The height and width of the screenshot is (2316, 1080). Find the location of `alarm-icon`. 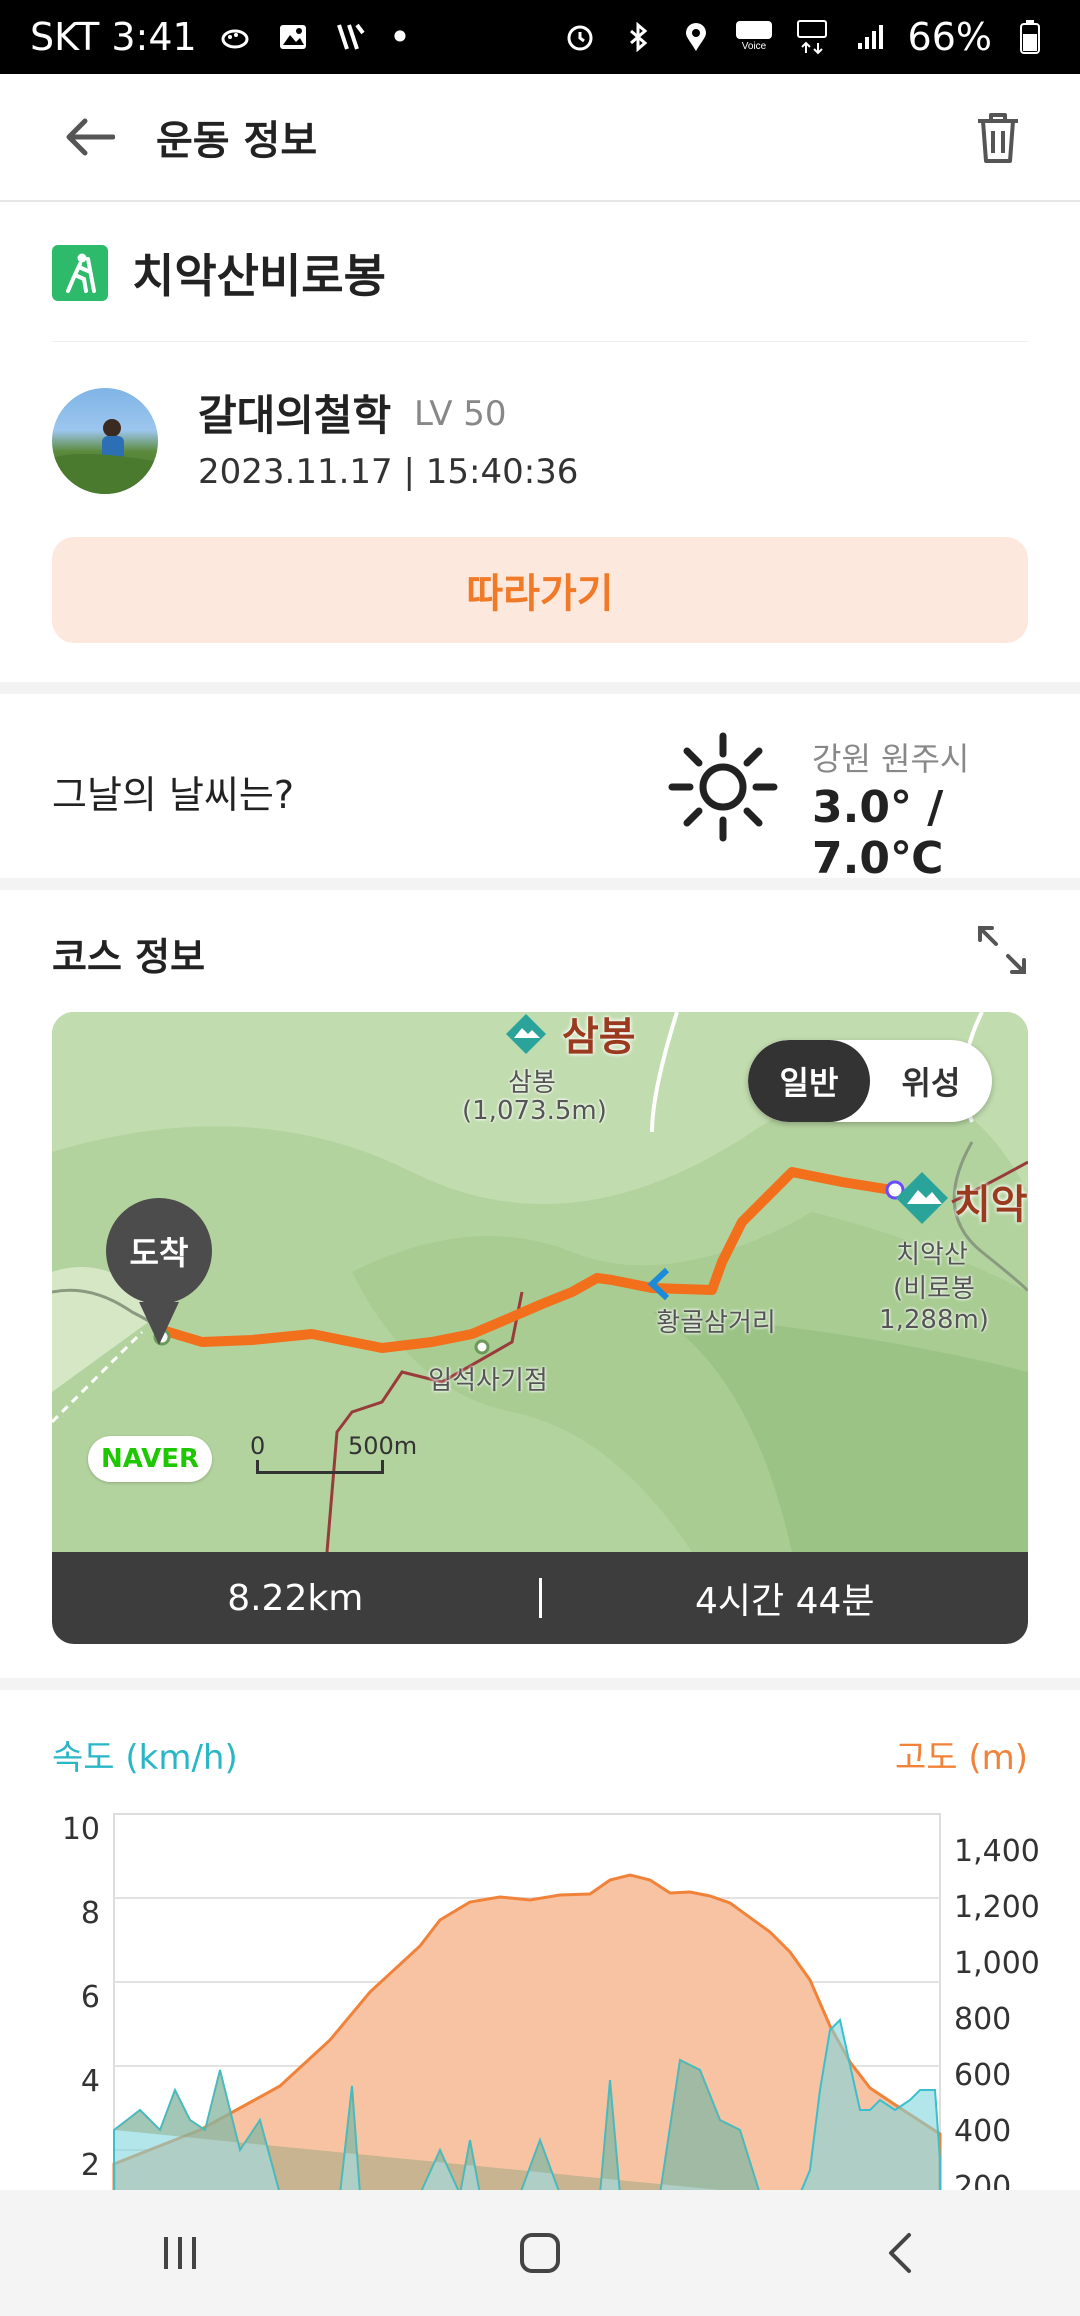

alarm-icon is located at coordinates (580, 37).